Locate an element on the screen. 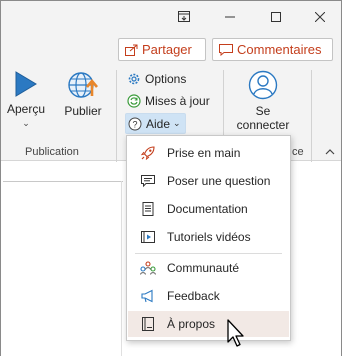  maximize-button is located at coordinates (276, 16).